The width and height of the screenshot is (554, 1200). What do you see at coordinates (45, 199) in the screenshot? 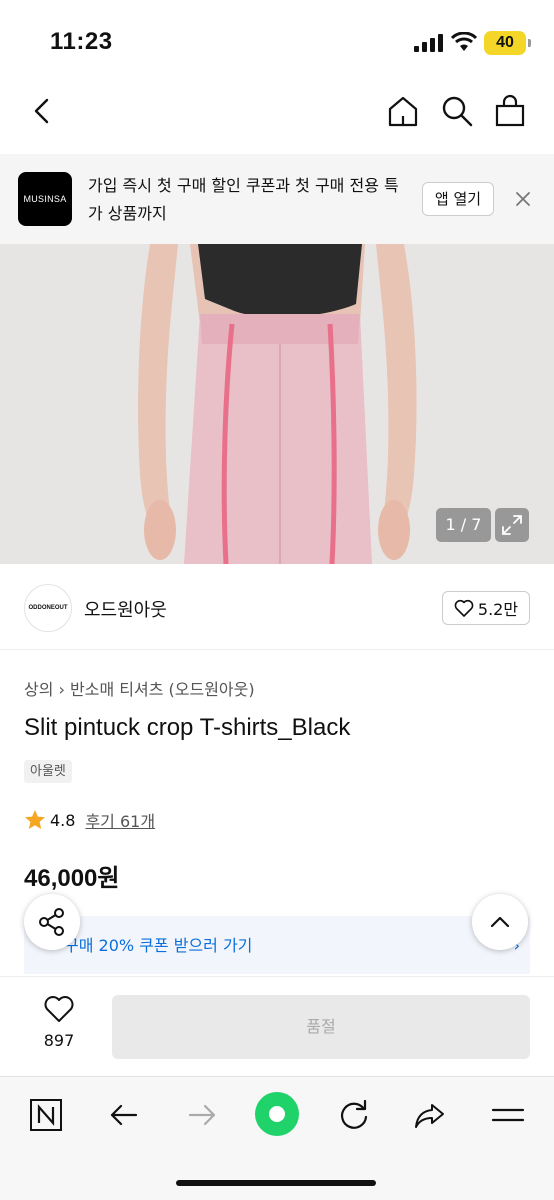
I see `musinsa-logo: MUSINSA` at bounding box center [45, 199].